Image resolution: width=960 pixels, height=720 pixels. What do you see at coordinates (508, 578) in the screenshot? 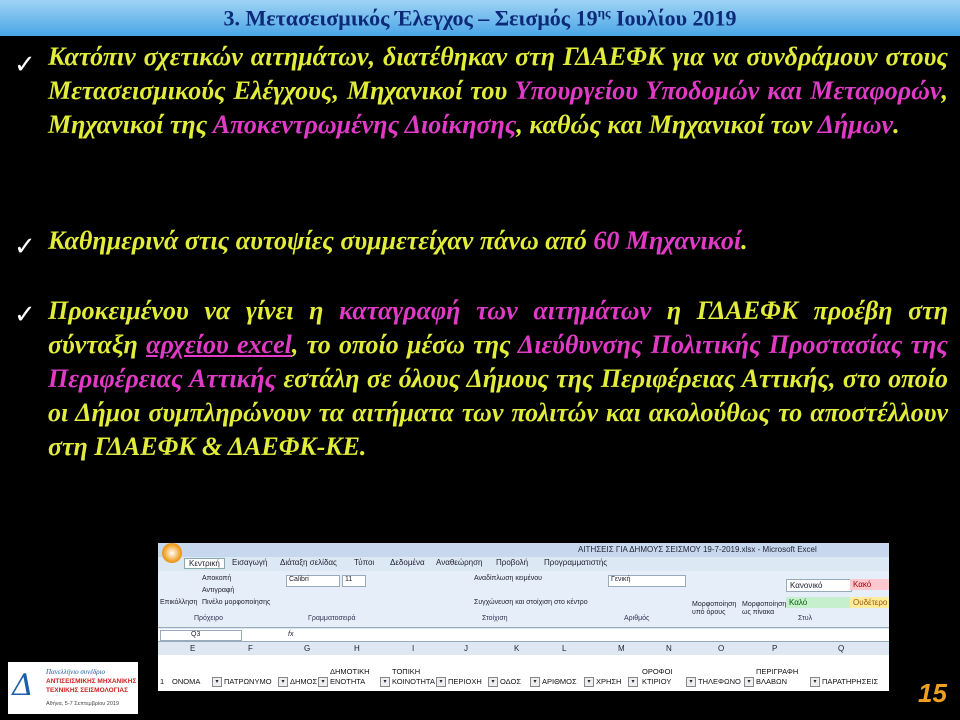
I see `wrap-text-button: Αναδίπλωση κειμένου` at bounding box center [508, 578].